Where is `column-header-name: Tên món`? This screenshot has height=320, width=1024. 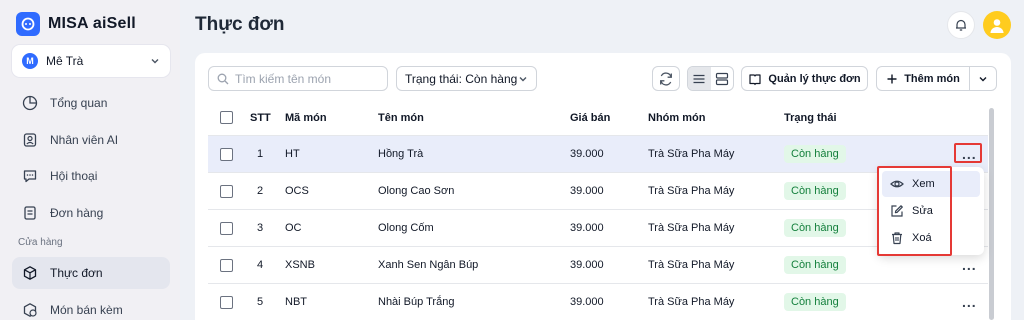 column-header-name: Tên món is located at coordinates (401, 117).